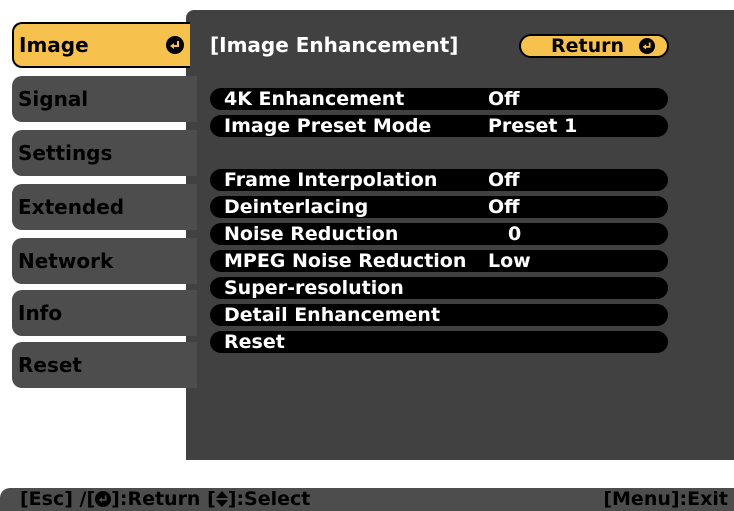 The width and height of the screenshot is (734, 511). I want to click on item-name: Detail Enhancement, so click(332, 315).